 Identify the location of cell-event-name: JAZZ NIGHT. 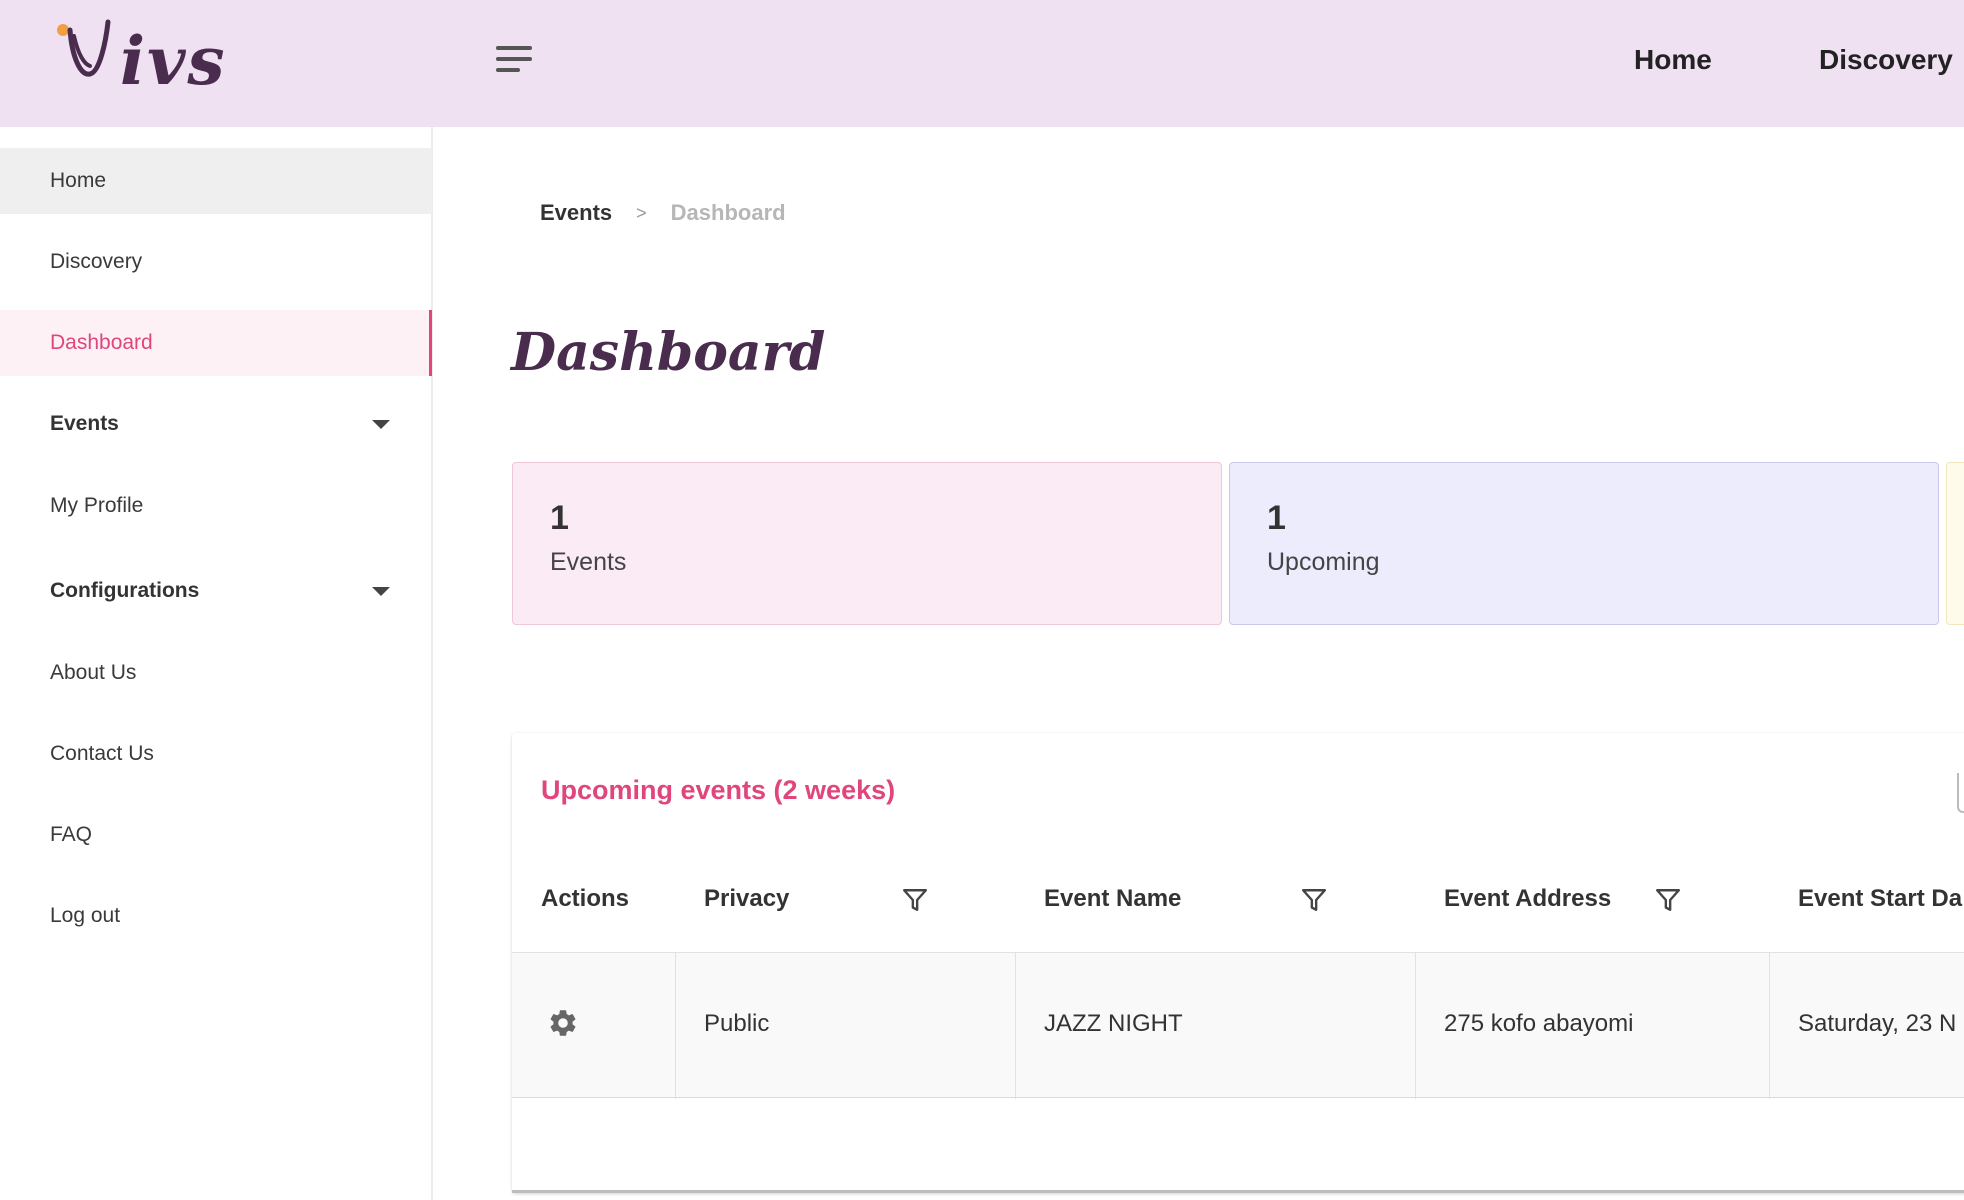
(1113, 1023).